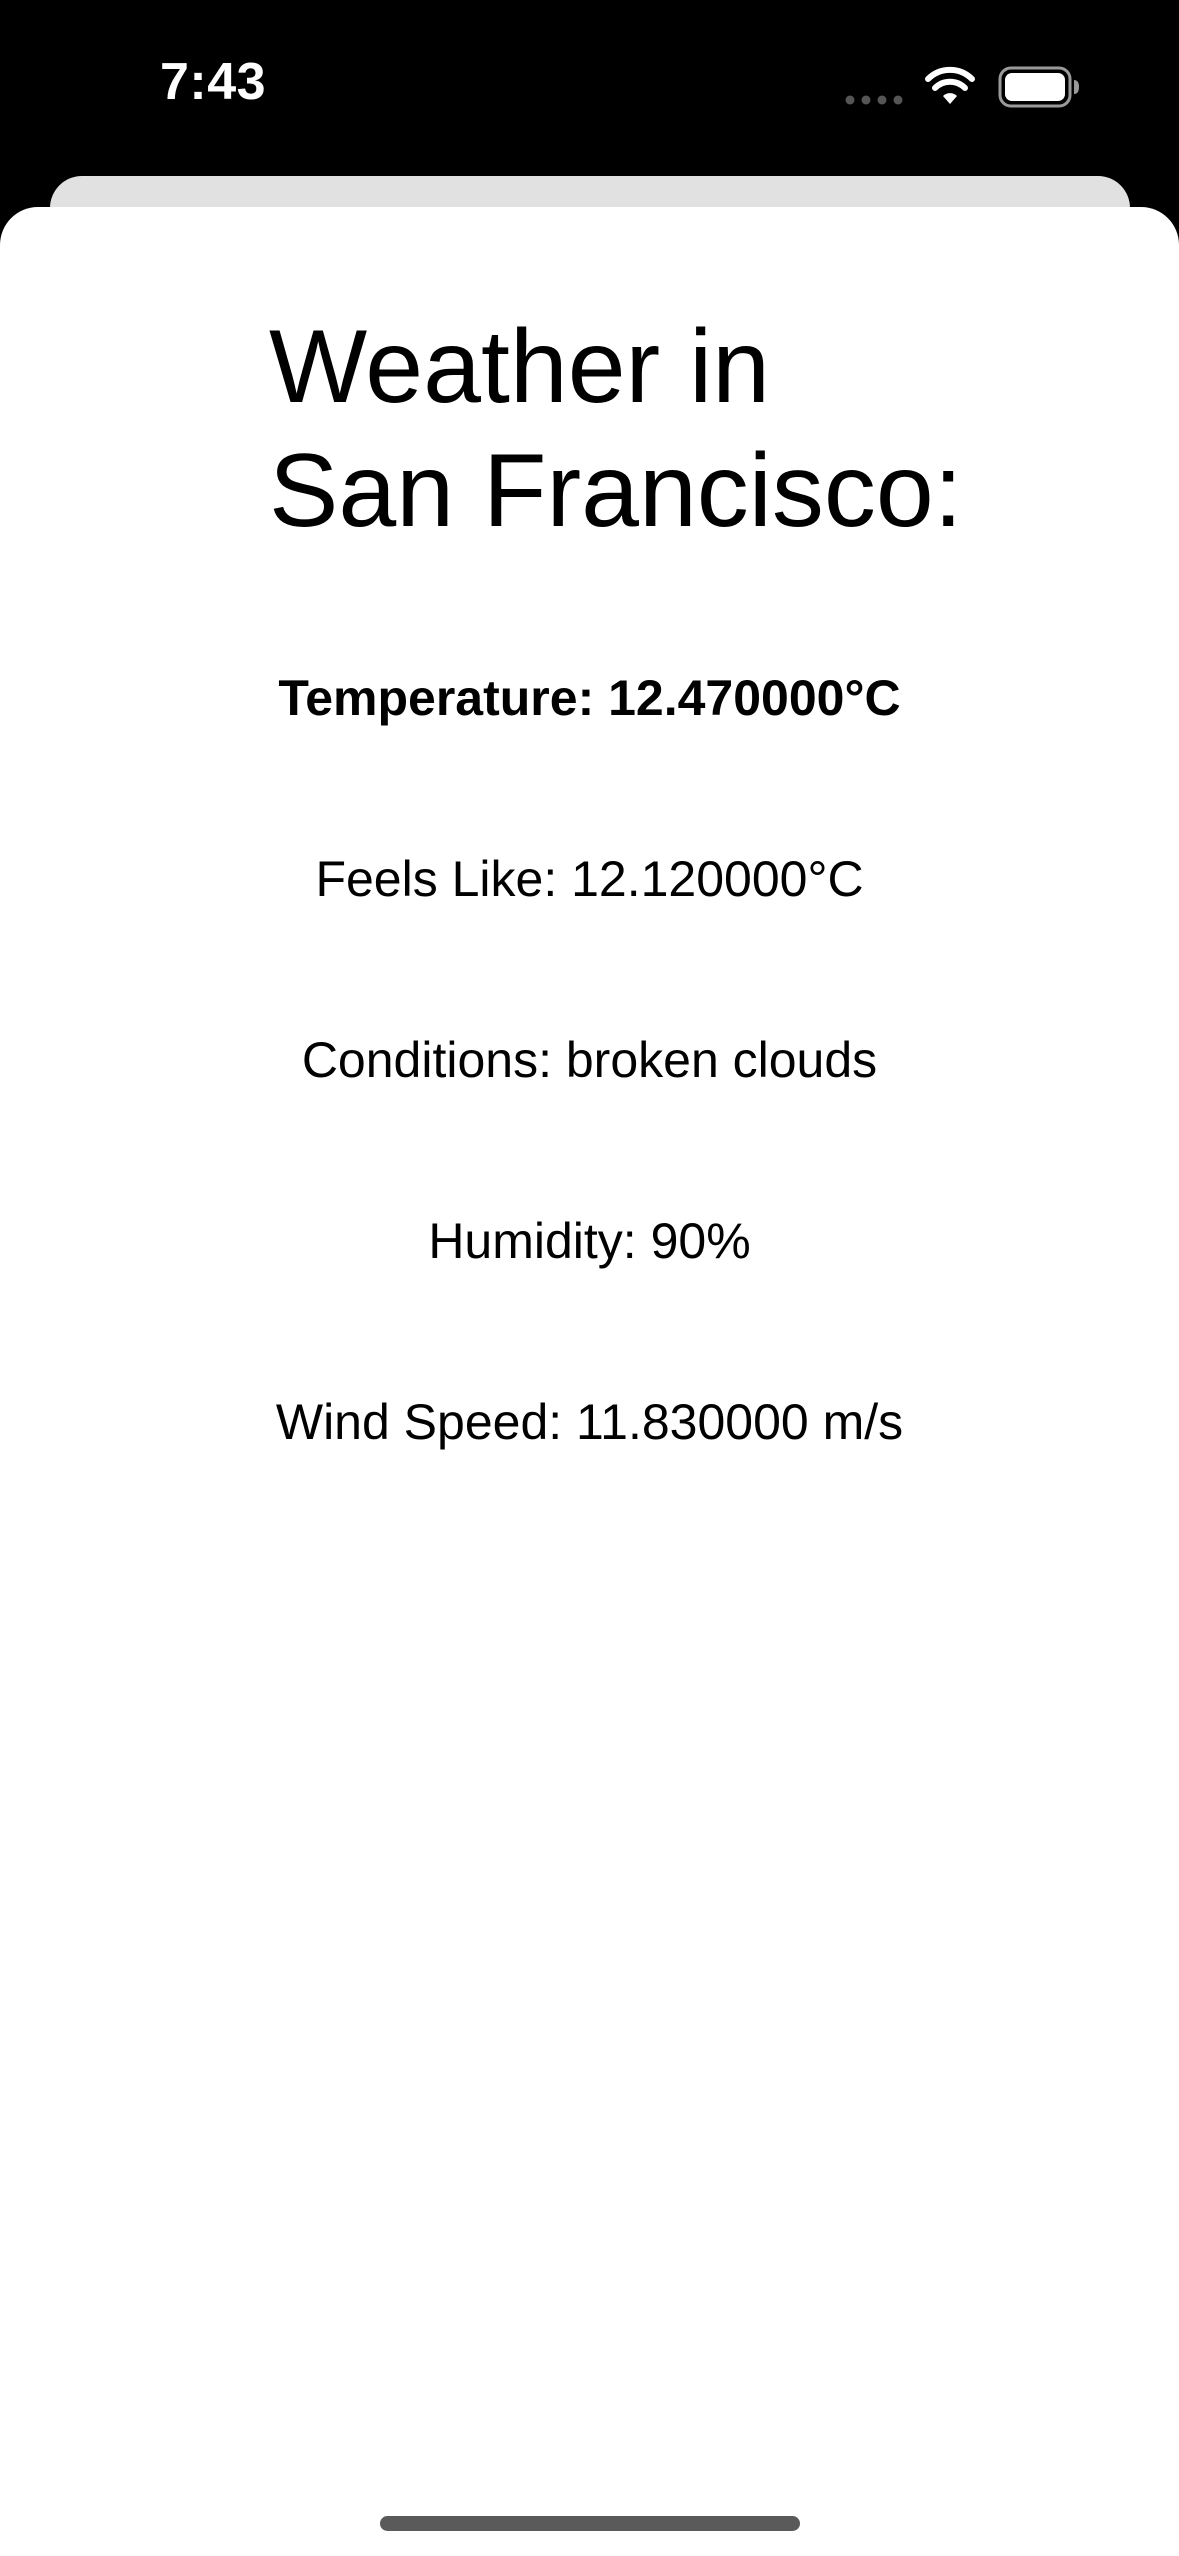 Image resolution: width=1179 pixels, height=2556 pixels. Describe the element at coordinates (950, 85) in the screenshot. I see `wifi-icon` at that location.